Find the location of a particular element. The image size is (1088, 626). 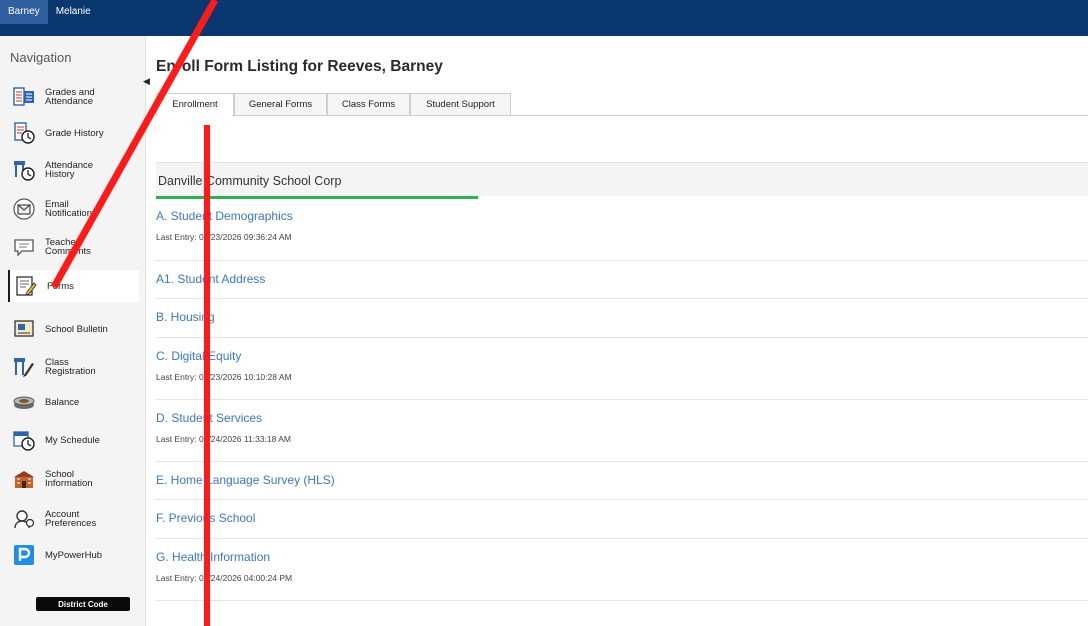

list-item: F. Previous School is located at coordinates (622, 519).